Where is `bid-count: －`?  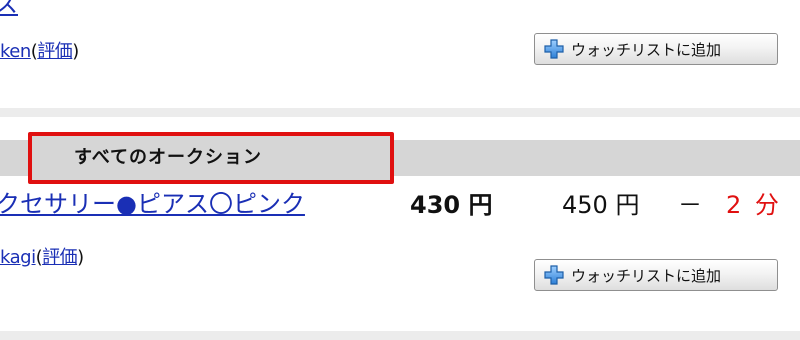 bid-count: － is located at coordinates (690, 205).